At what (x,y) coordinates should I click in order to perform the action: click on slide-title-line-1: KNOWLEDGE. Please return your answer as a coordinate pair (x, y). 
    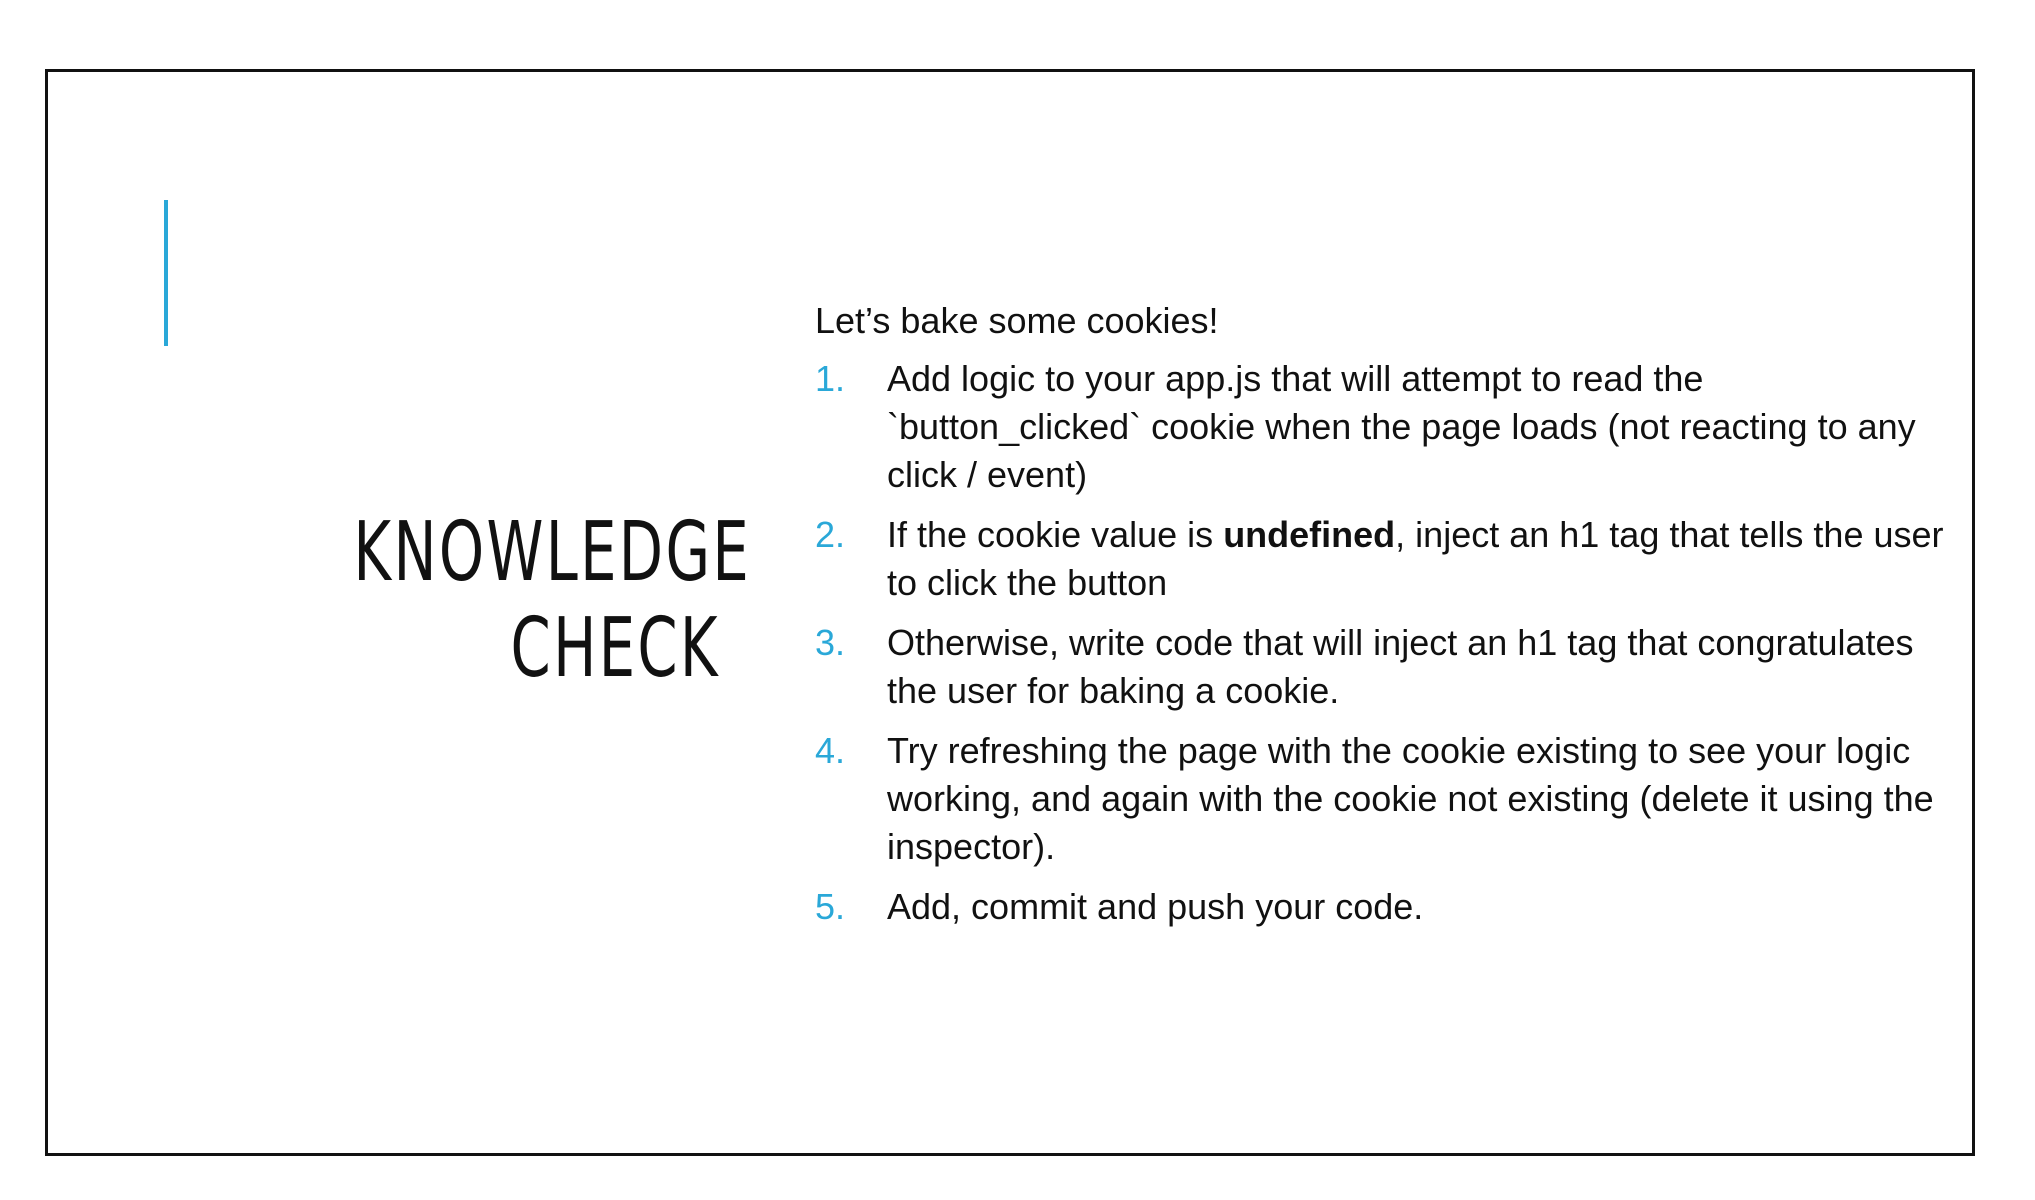
    Looking at the image, I should click on (552, 552).